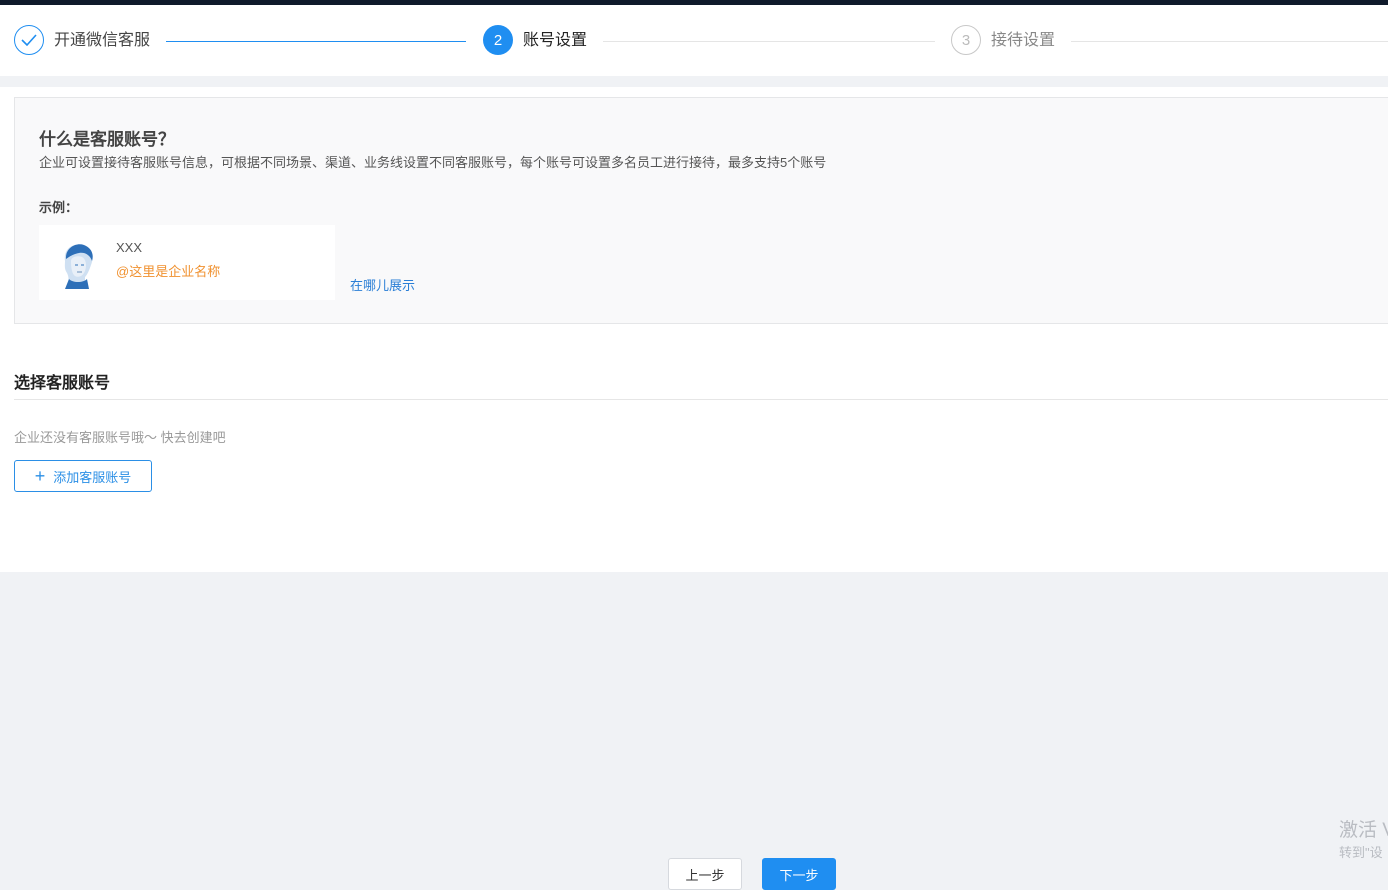 The image size is (1388, 890). What do you see at coordinates (129, 247) in the screenshot?
I see `example-account-name: XXX` at bounding box center [129, 247].